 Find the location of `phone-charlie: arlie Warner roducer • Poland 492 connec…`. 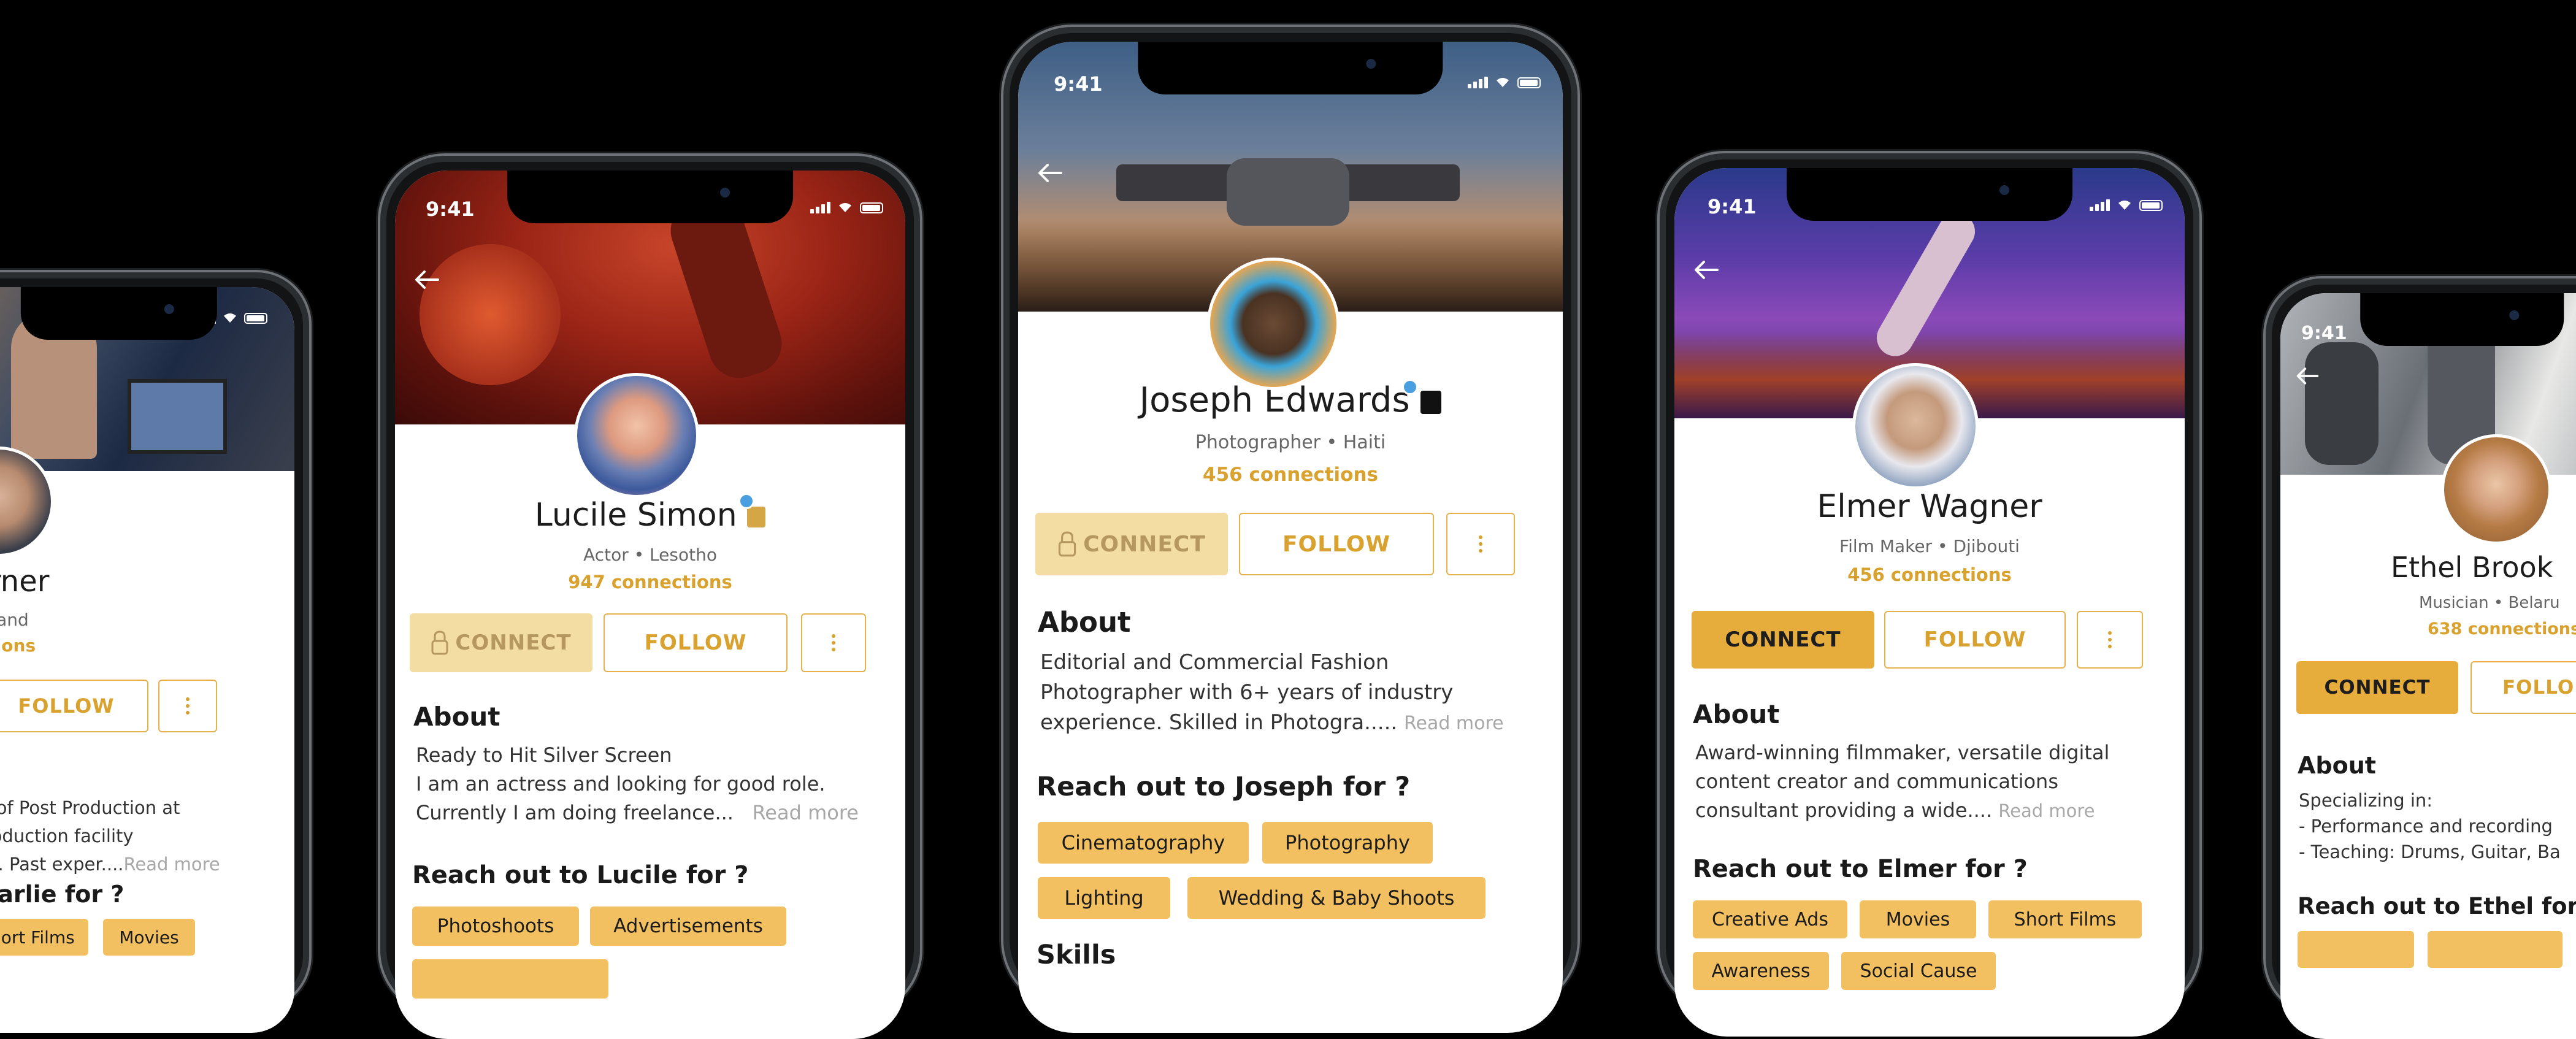

phone-charlie: arlie Warner roducer • Poland 492 connec… is located at coordinates (156, 652).